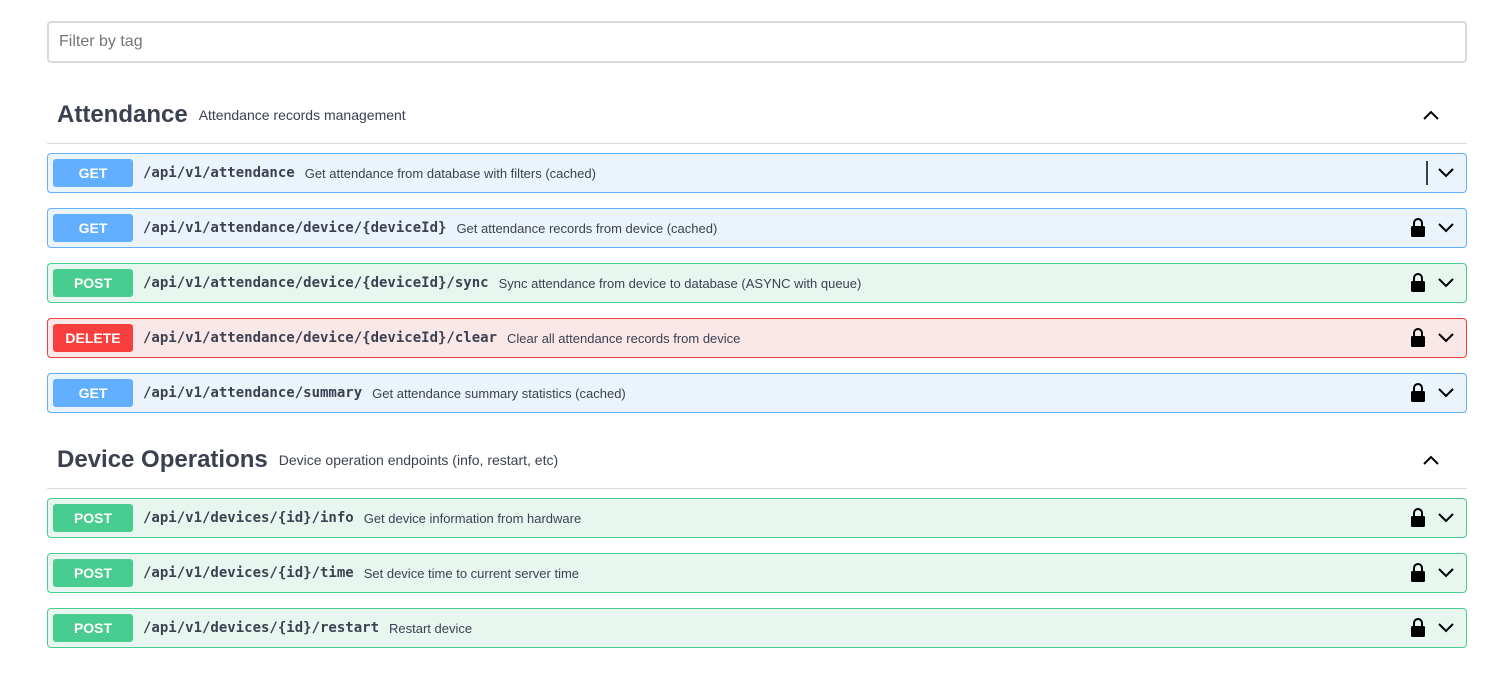  I want to click on endpoint-path: /api/v1/attendance, so click(219, 173).